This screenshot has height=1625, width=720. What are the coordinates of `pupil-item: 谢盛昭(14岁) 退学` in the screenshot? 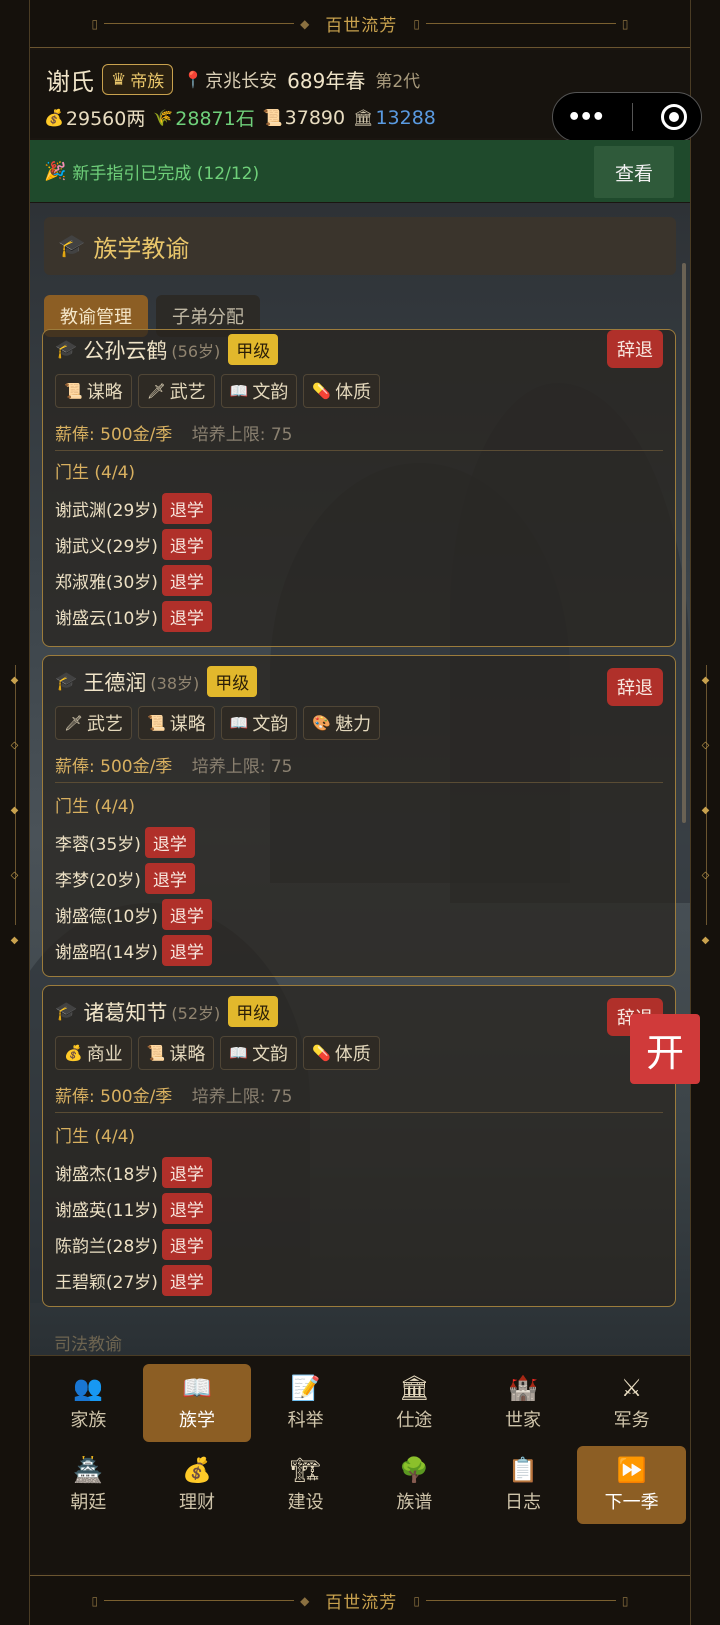 It's located at (133, 950).